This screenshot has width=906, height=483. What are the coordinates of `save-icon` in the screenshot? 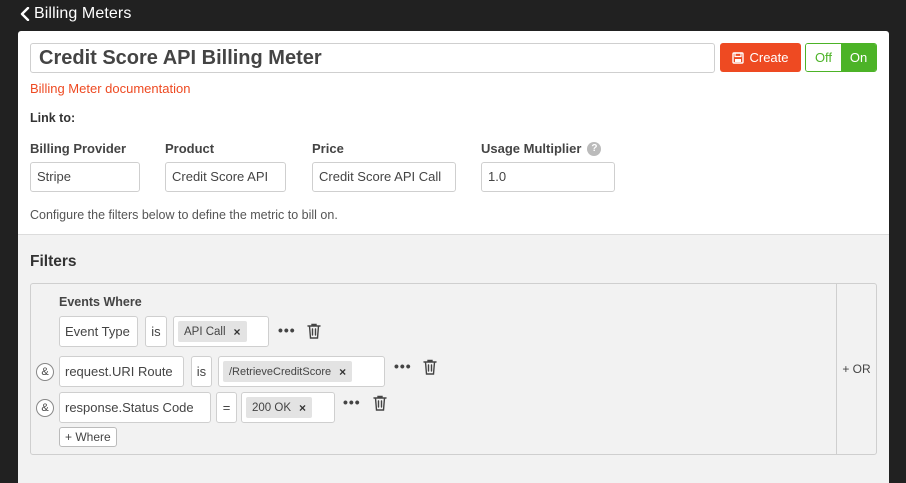 It's located at (738, 57).